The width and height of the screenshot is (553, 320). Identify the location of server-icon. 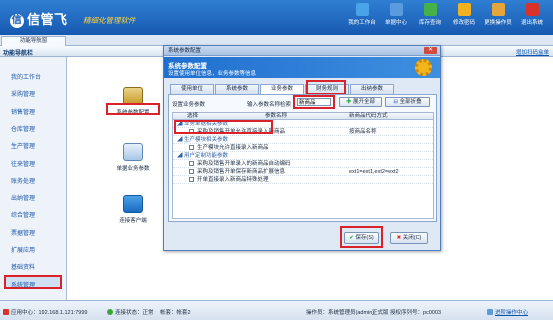
(6, 312).